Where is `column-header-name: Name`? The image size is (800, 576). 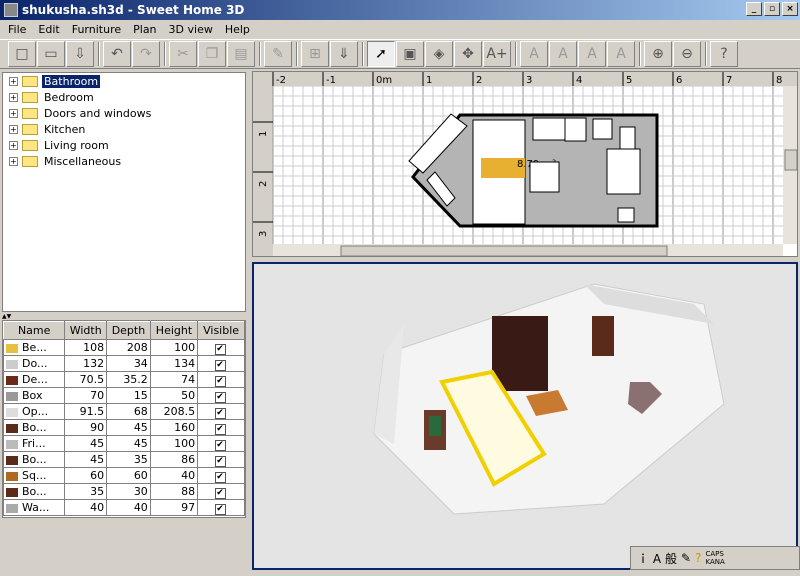 column-header-name: Name is located at coordinates (34, 330).